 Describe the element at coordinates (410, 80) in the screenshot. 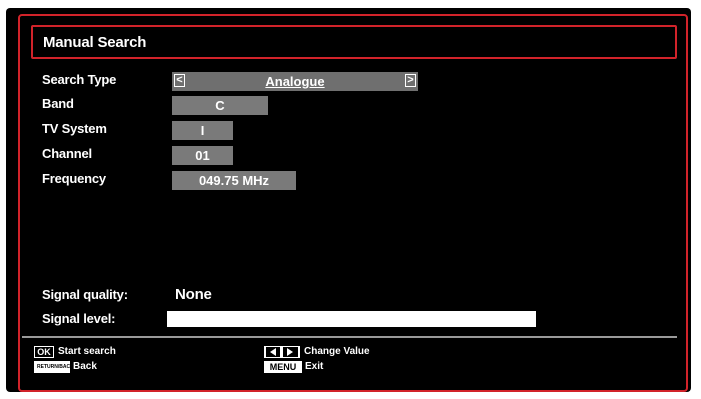

I see `right-arrow-icon: >` at that location.